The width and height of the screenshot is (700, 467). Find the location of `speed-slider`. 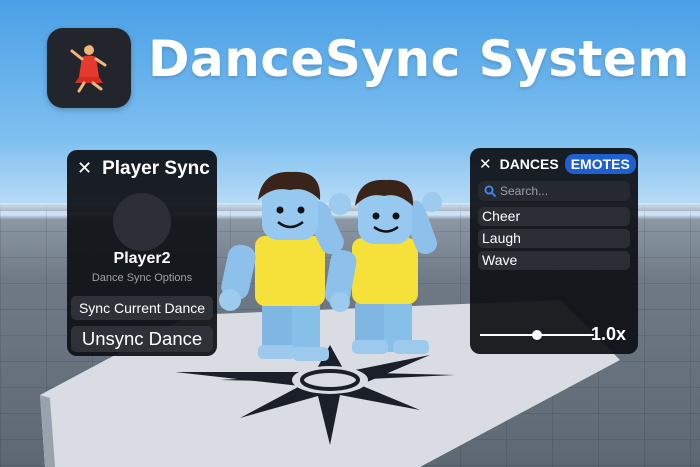

speed-slider is located at coordinates (537, 335).